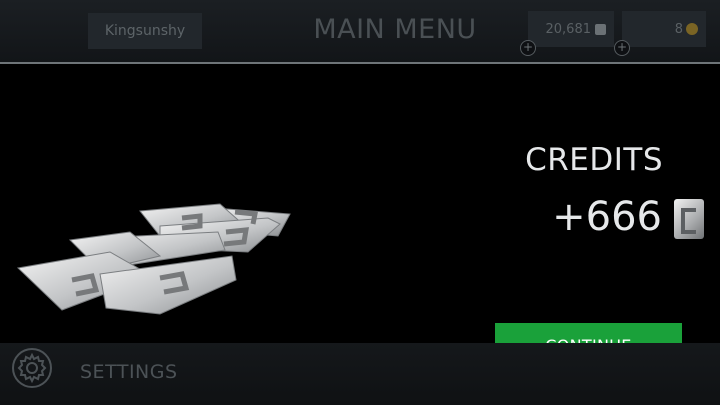 The height and width of the screenshot is (405, 720). Describe the element at coordinates (622, 48) in the screenshot. I see `add-gold-plus-icon: +` at that location.